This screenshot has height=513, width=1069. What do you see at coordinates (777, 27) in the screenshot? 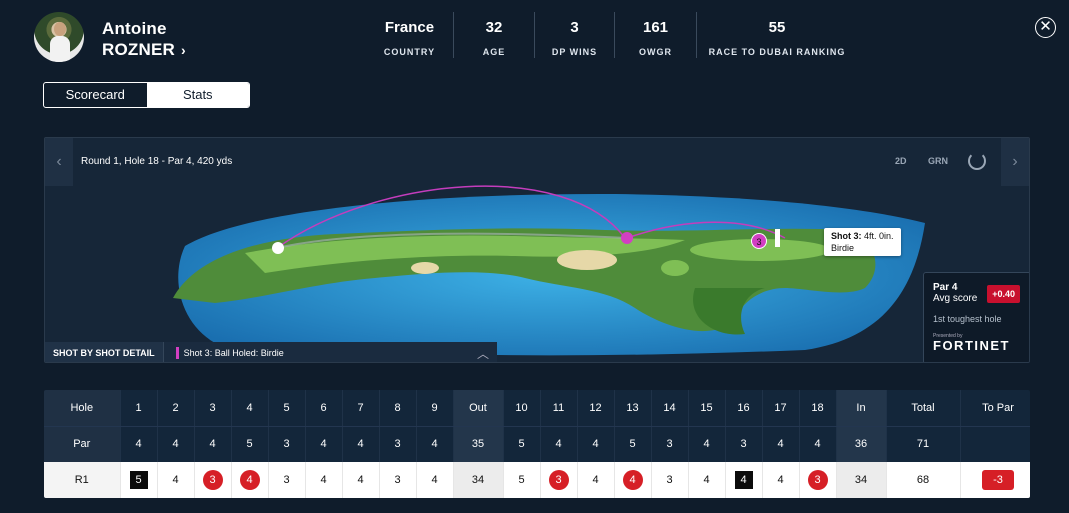
I see `stat-value: 55` at bounding box center [777, 27].